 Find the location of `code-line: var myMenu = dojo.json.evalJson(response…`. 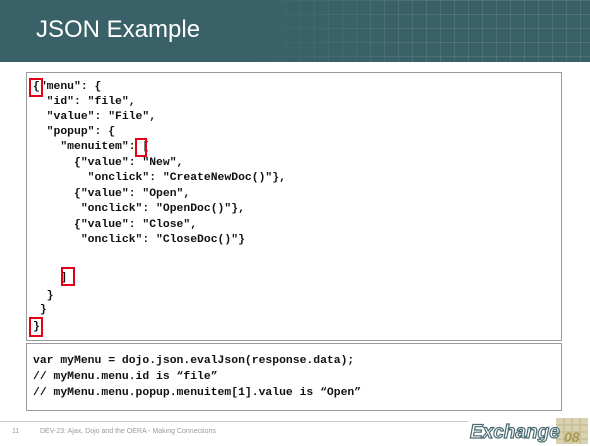

code-line: var myMenu = dojo.json.evalJson(response… is located at coordinates (194, 361).